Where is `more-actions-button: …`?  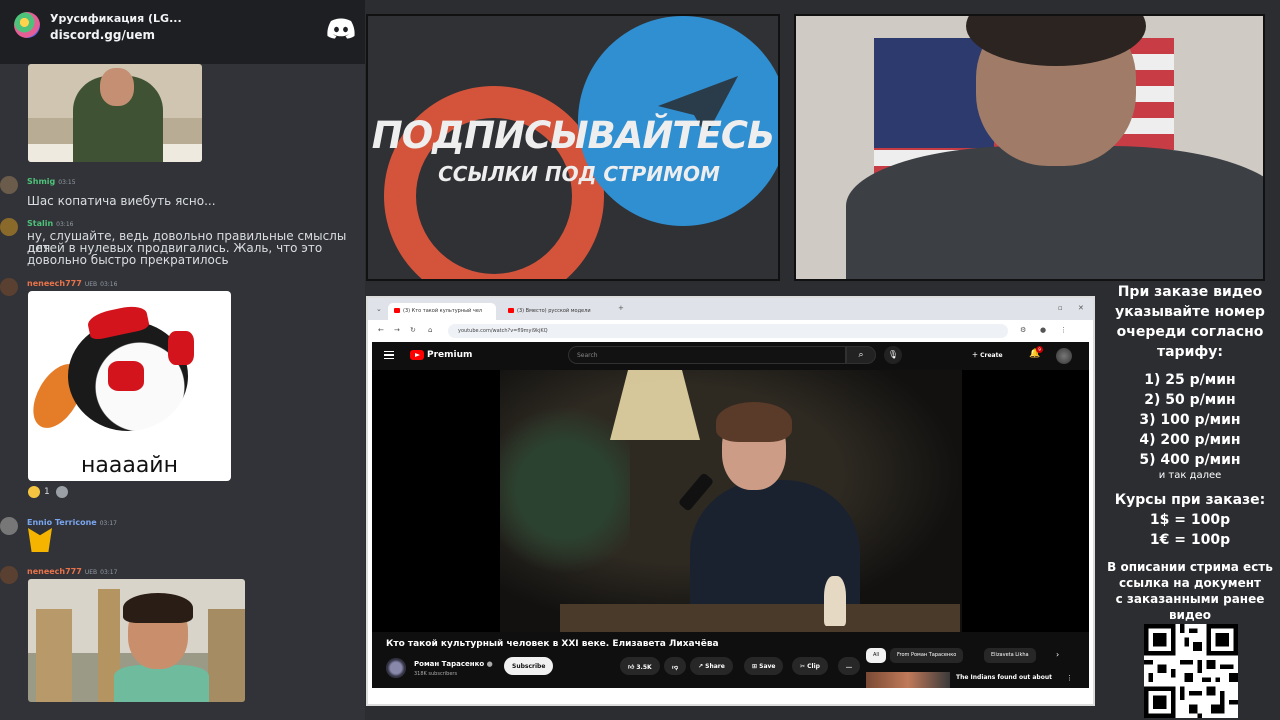 more-actions-button: … is located at coordinates (849, 666).